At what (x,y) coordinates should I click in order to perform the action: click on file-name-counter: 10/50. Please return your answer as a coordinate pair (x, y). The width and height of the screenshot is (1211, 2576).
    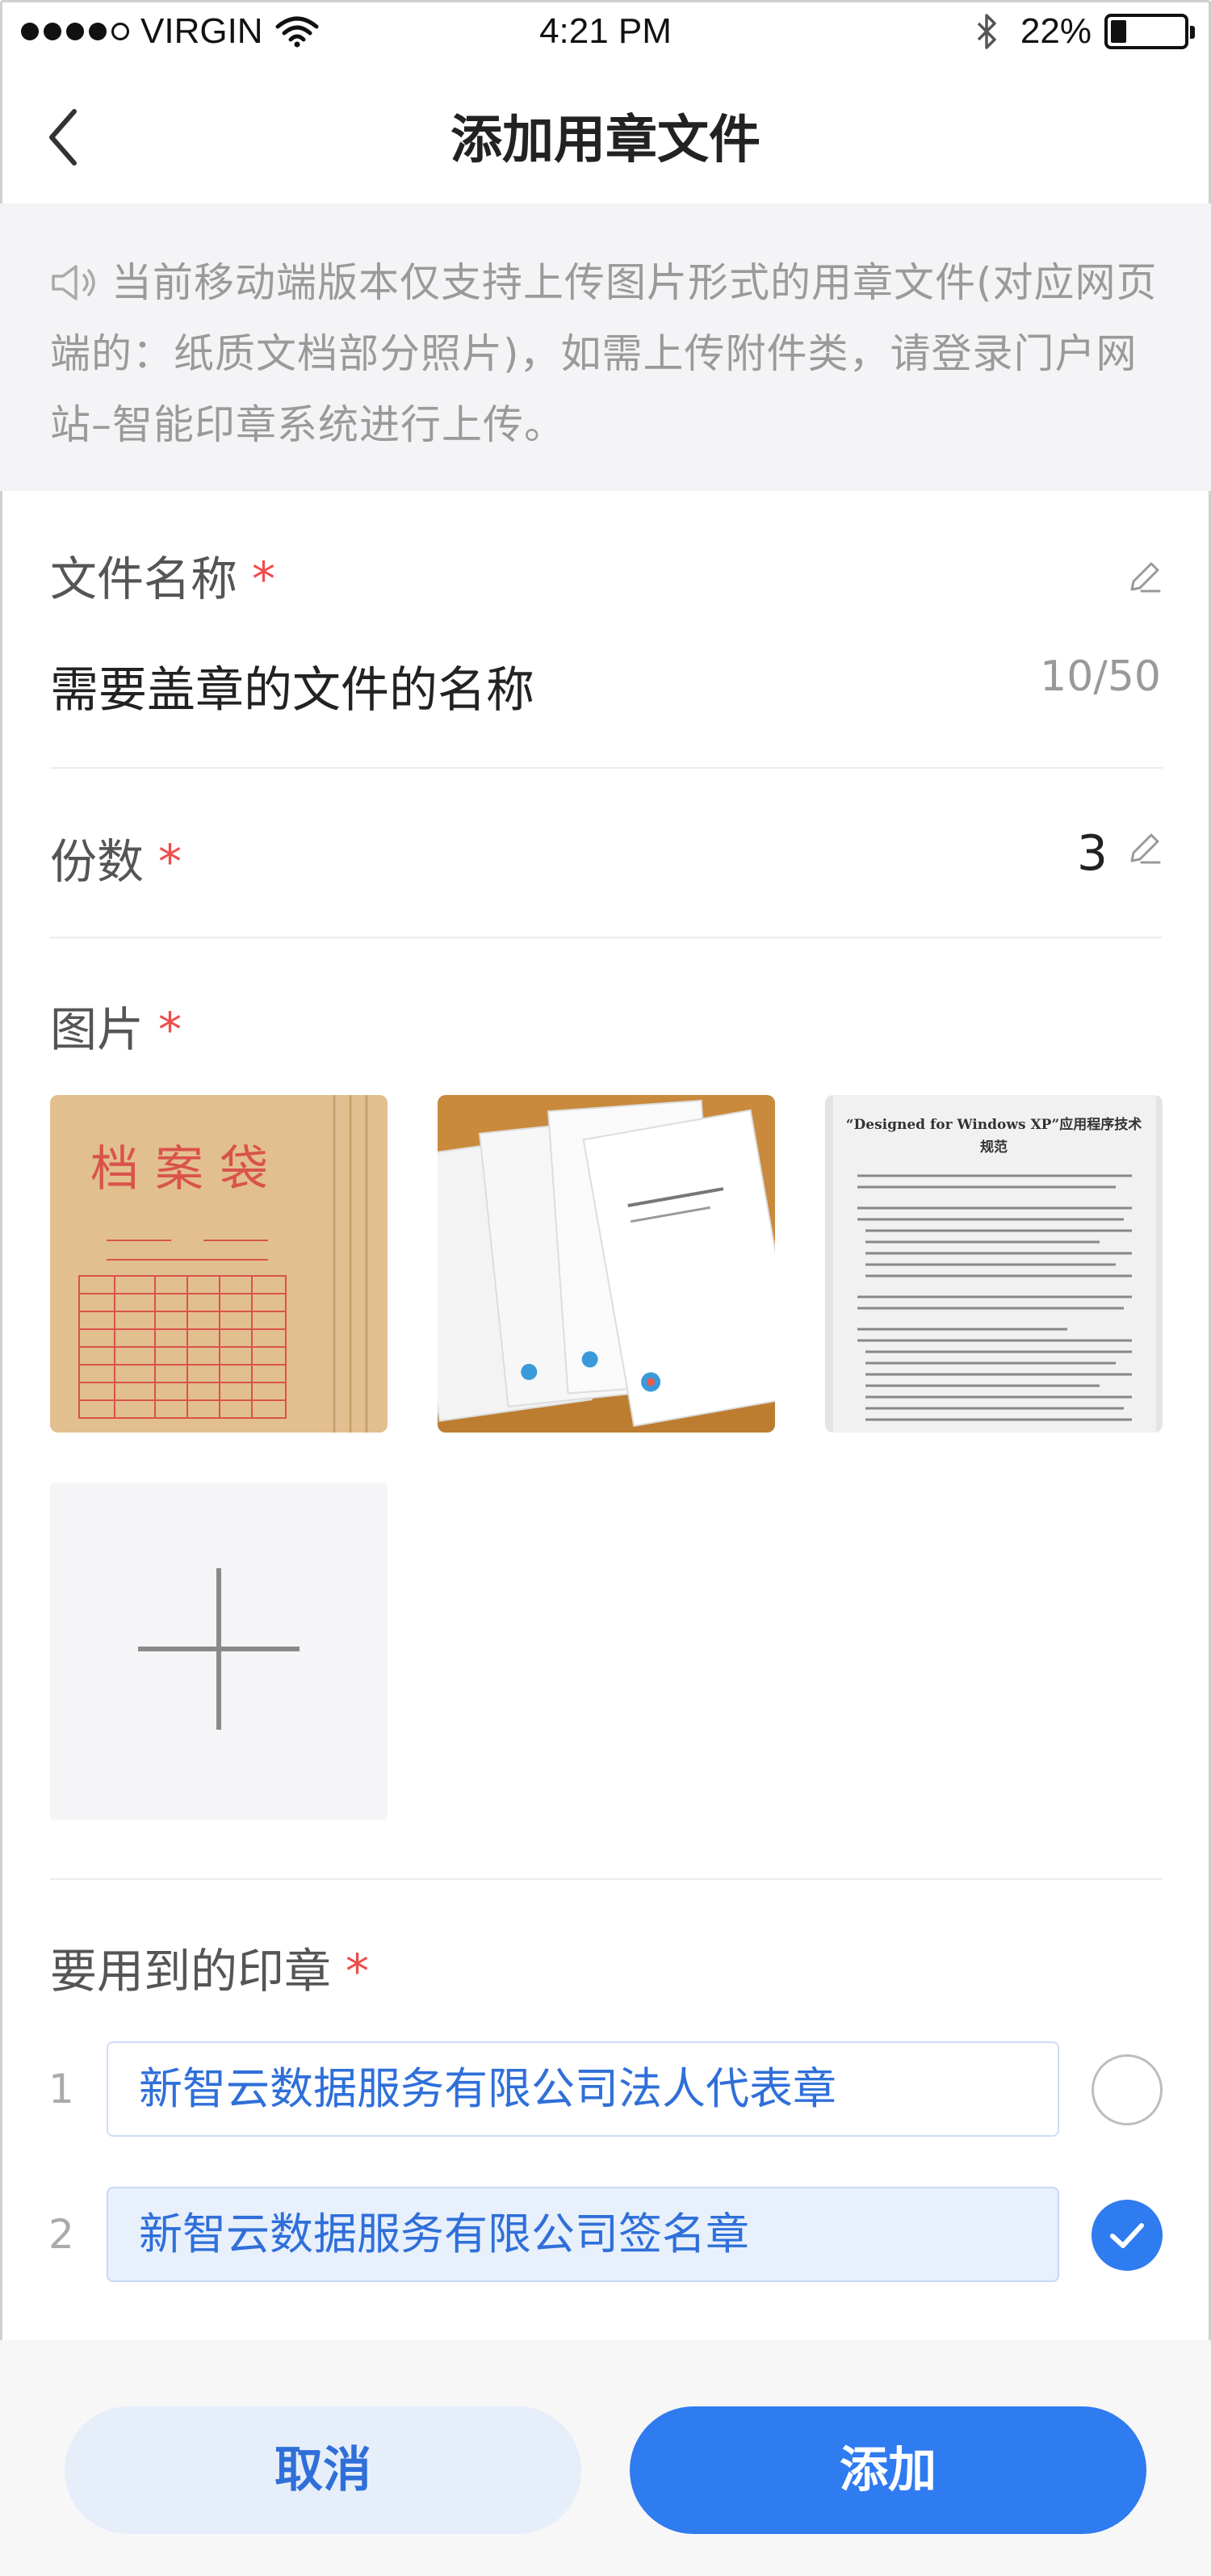
    Looking at the image, I should click on (1100, 676).